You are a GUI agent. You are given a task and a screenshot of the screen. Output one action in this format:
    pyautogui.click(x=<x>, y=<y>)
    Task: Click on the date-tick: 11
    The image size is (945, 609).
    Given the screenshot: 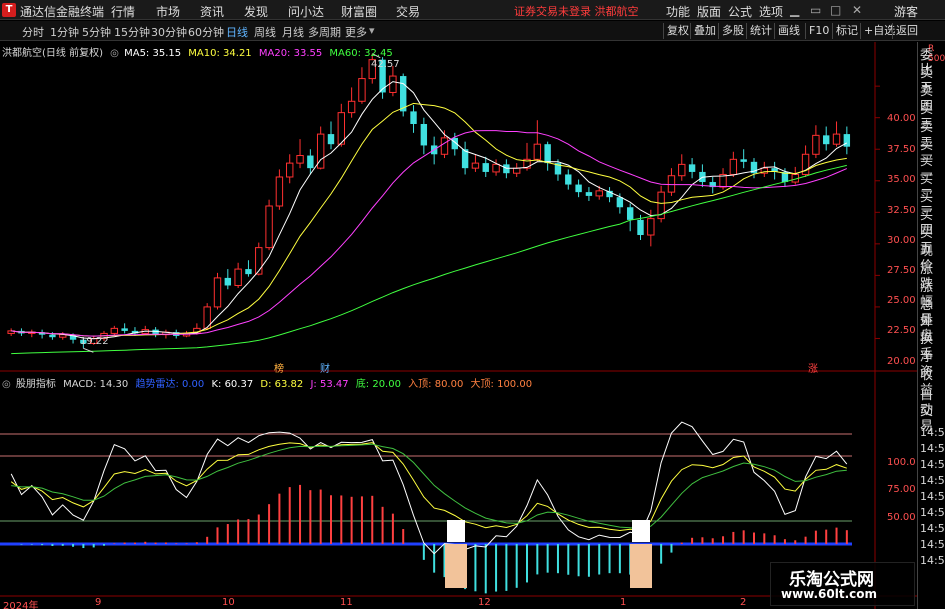 What is the action you would take?
    pyautogui.click(x=346, y=602)
    